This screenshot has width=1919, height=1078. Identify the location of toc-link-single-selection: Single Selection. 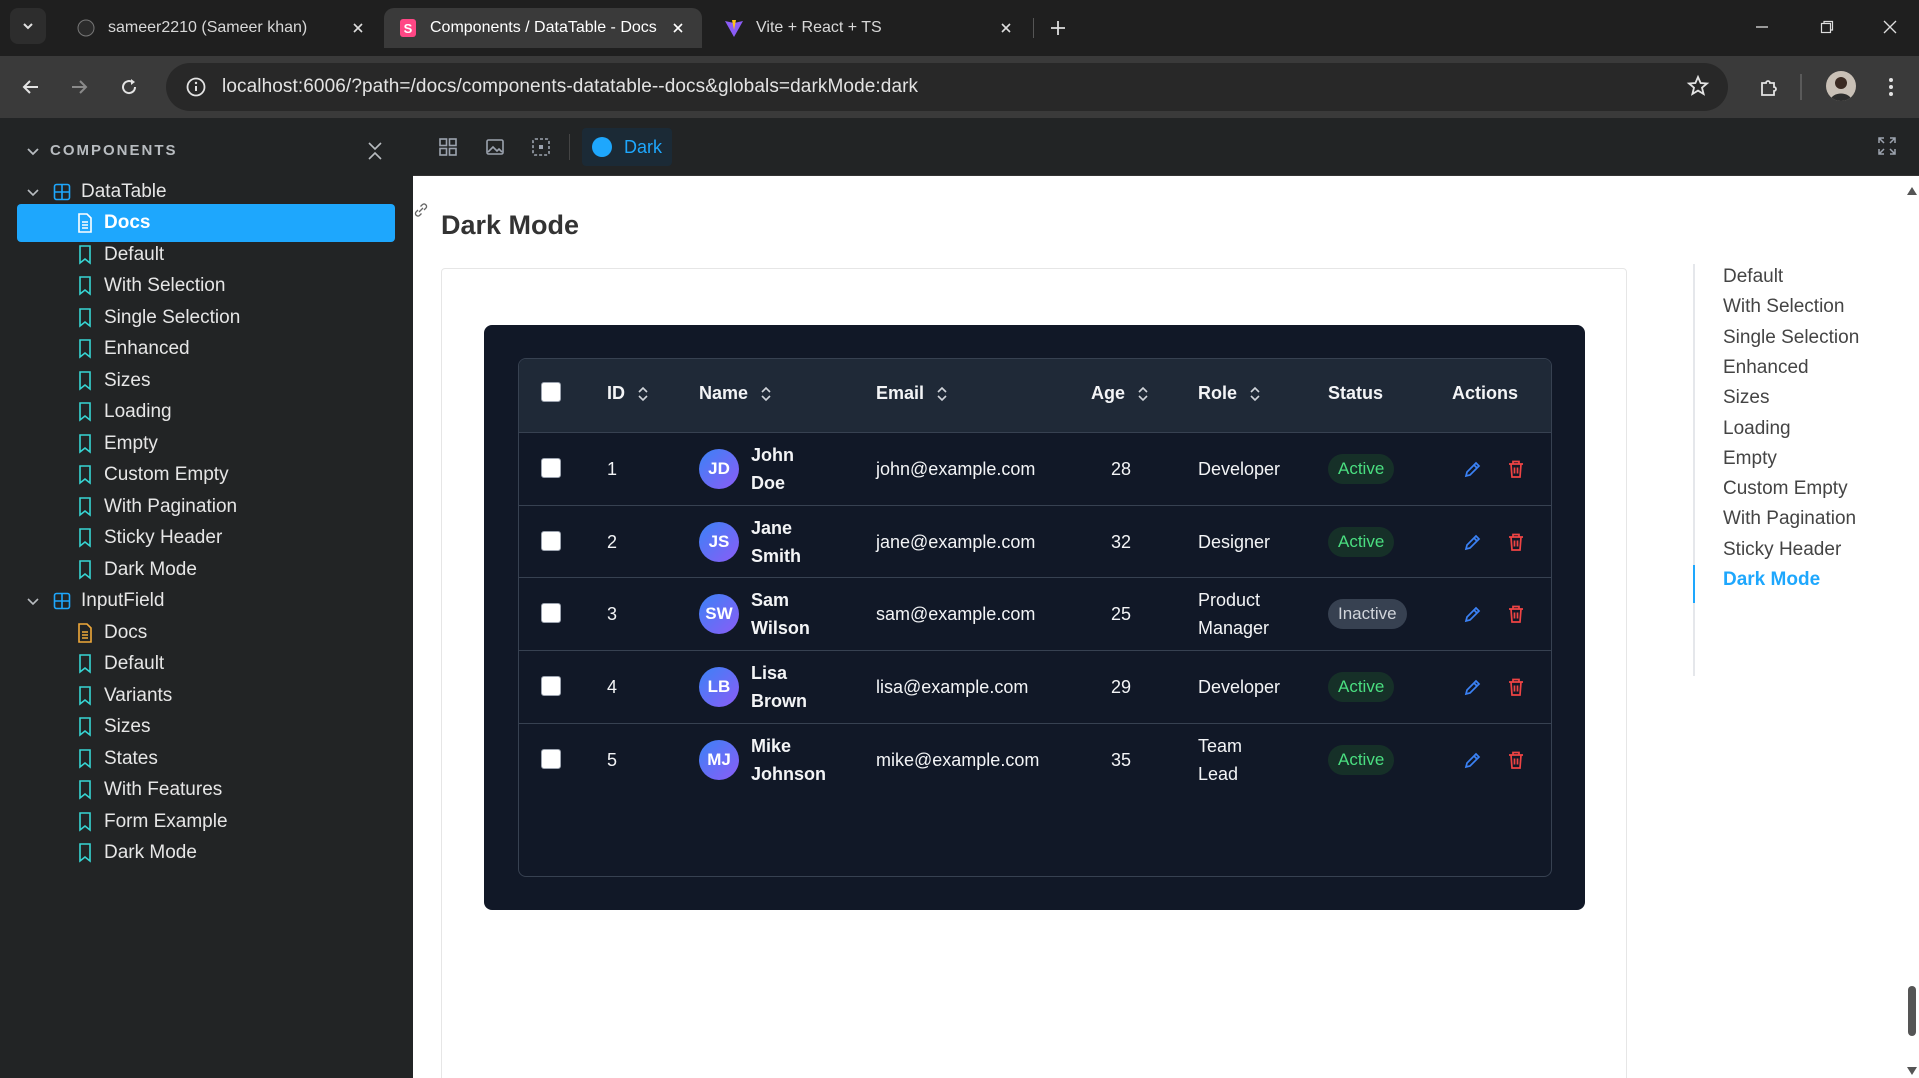
(1791, 338).